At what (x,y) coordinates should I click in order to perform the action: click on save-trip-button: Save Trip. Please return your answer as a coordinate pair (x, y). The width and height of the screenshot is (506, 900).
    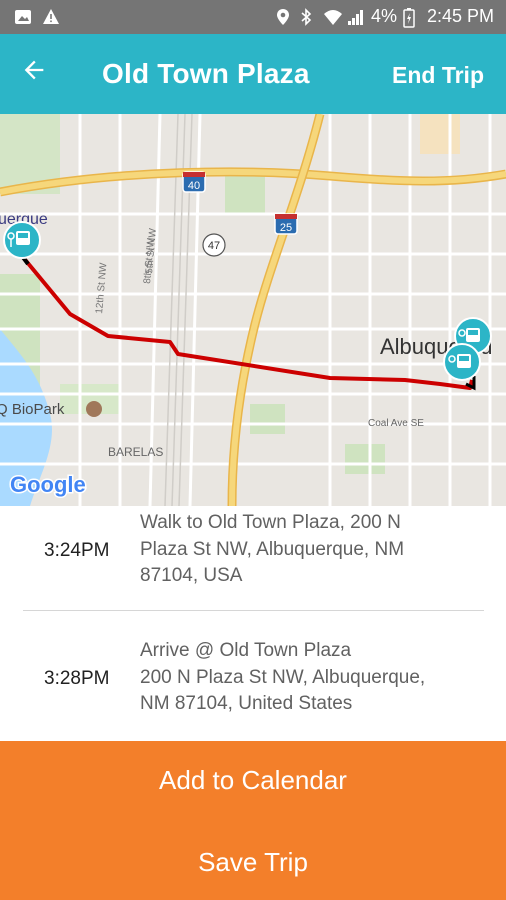
    Looking at the image, I should click on (253, 862).